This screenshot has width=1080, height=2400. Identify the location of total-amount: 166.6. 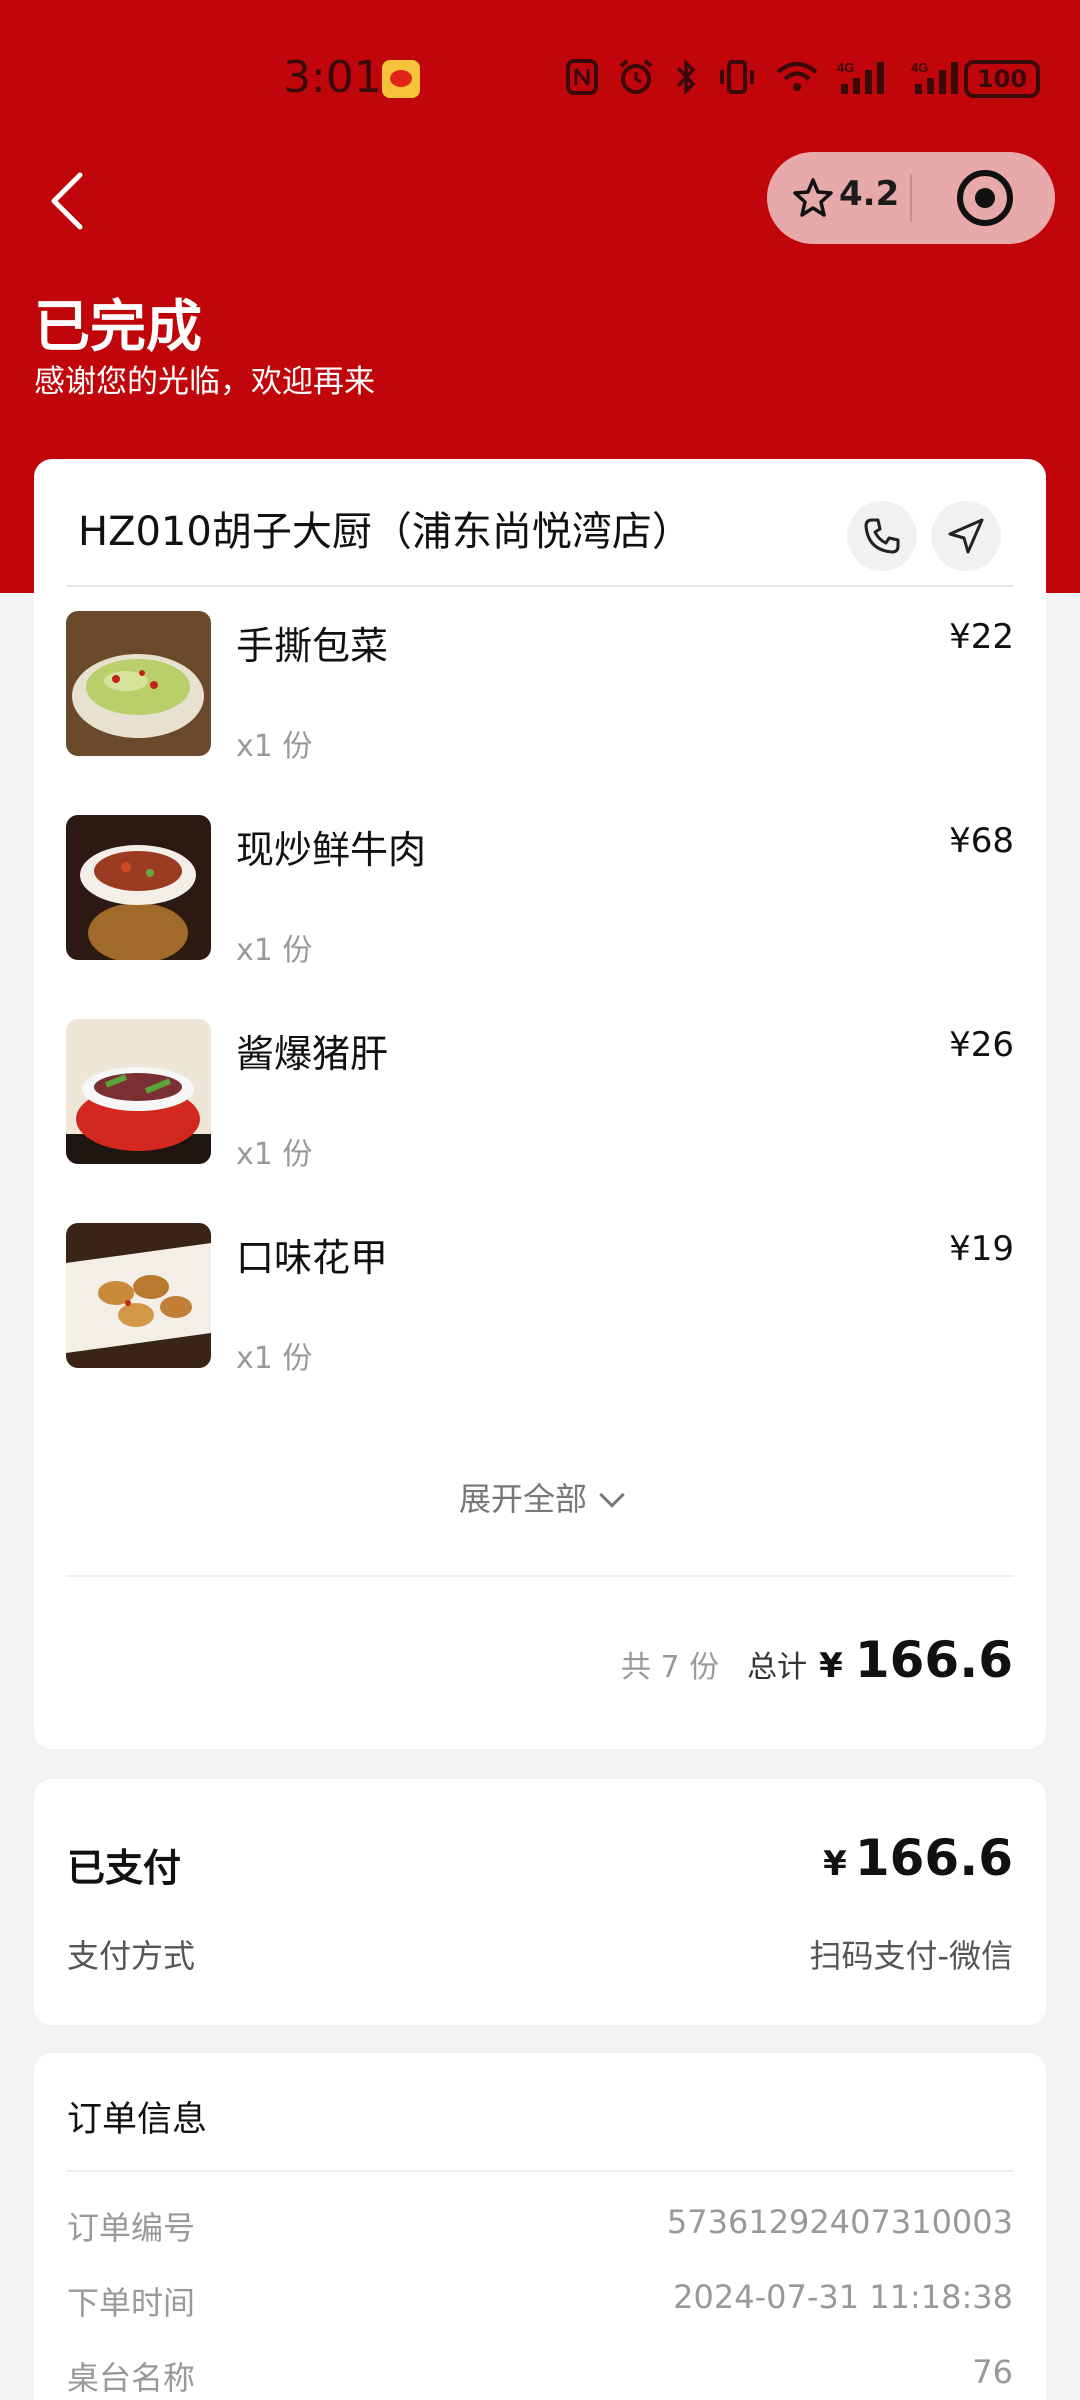
(933, 1660).